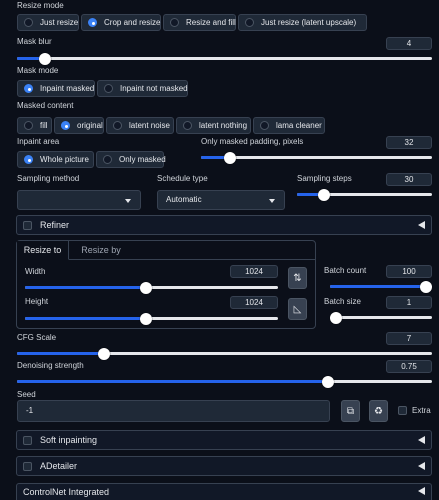 The width and height of the screenshot is (439, 500). Describe the element at coordinates (221, 200) in the screenshot. I see `schedule-type-dropdown: Automatic` at that location.